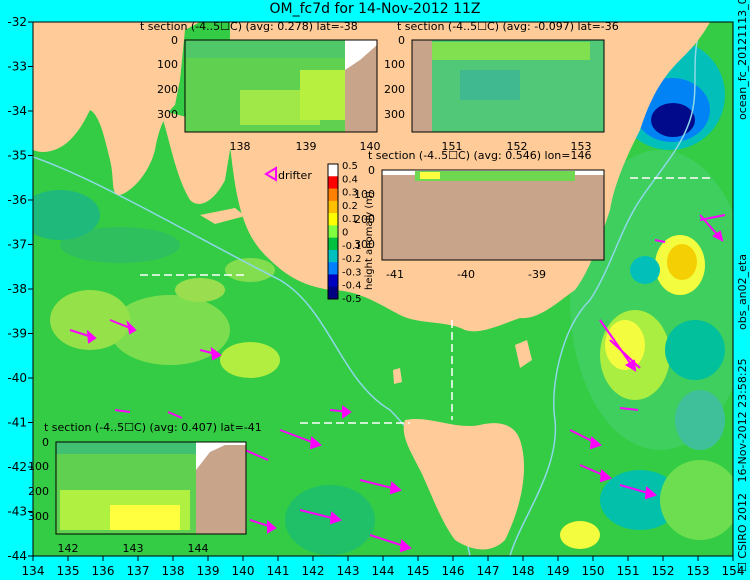  Describe the element at coordinates (138, 571) in the screenshot. I see `lon-tick-label: 137` at that location.